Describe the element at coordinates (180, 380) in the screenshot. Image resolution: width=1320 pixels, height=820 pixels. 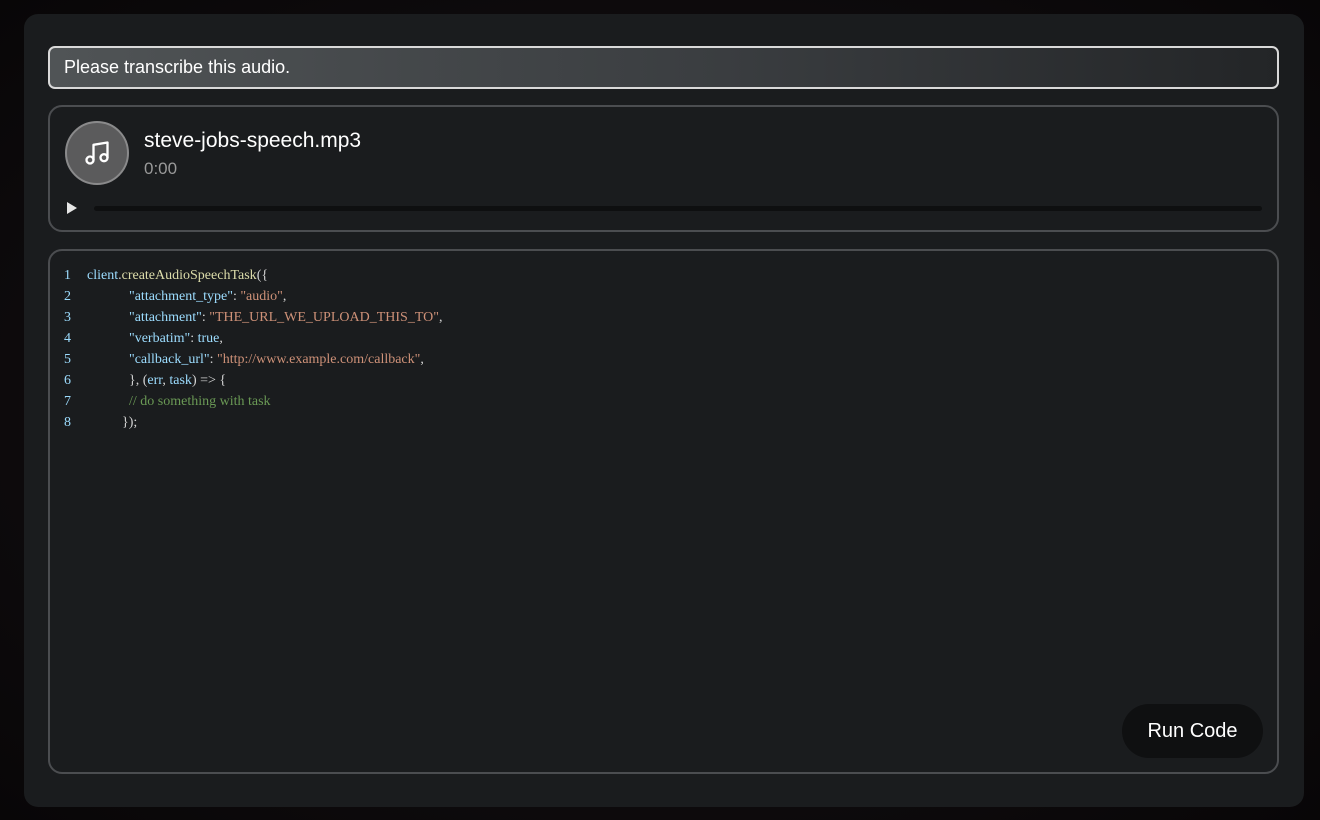
I see `code-token: task` at that location.